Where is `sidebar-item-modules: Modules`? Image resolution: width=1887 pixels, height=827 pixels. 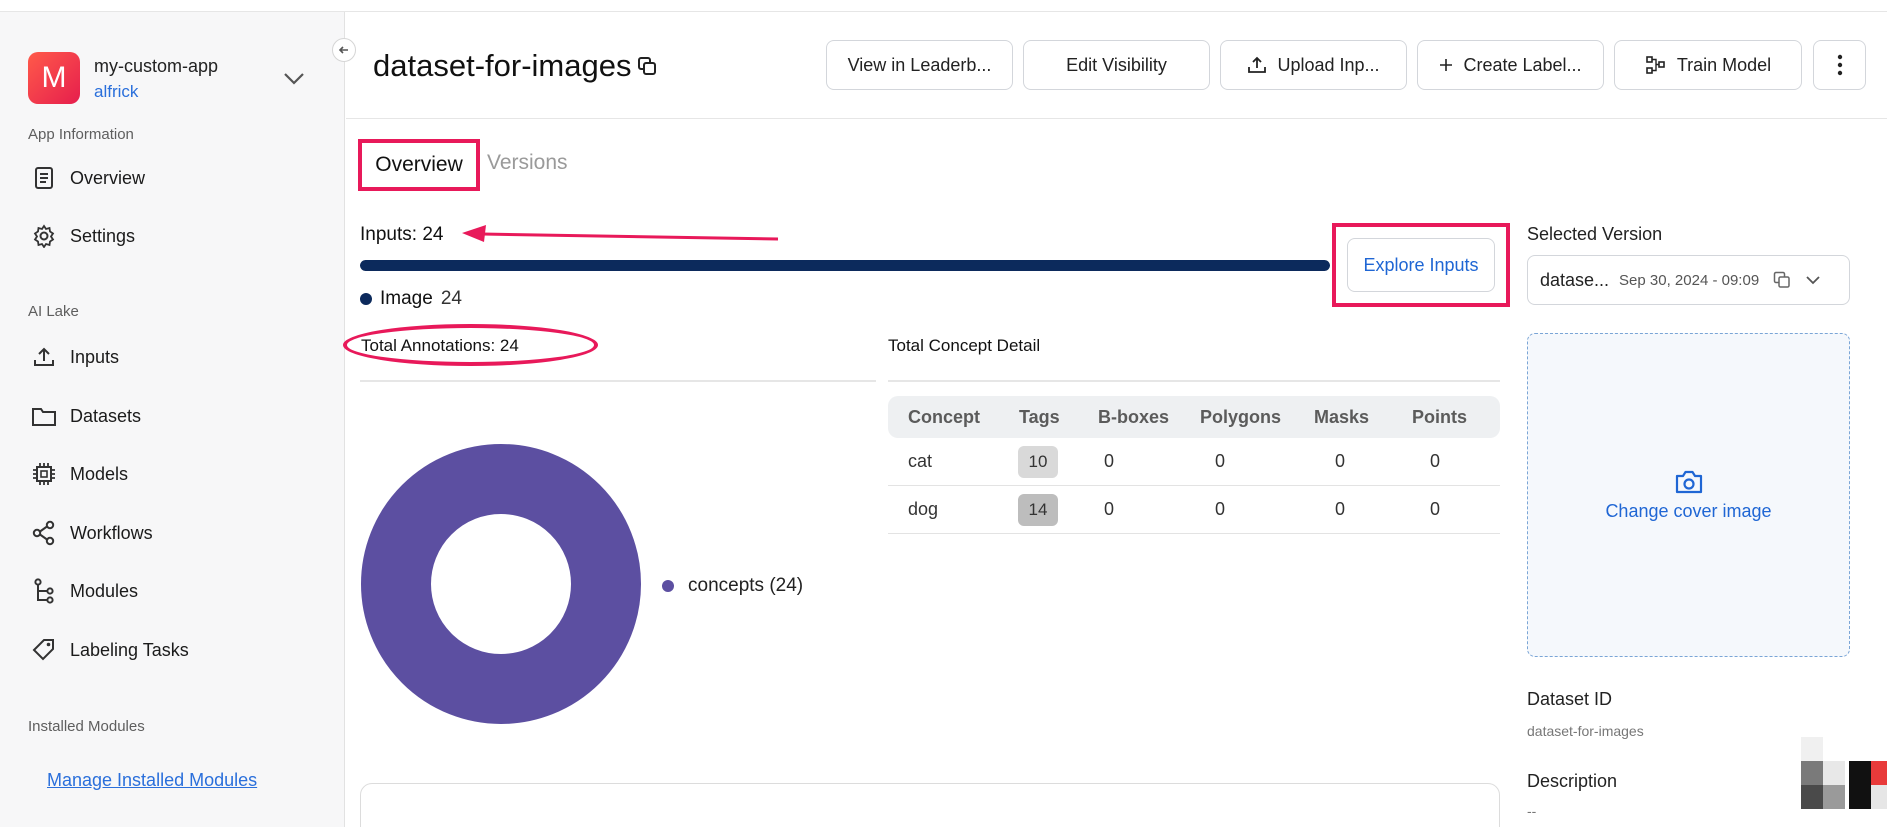 sidebar-item-modules: Modules is located at coordinates (84, 591).